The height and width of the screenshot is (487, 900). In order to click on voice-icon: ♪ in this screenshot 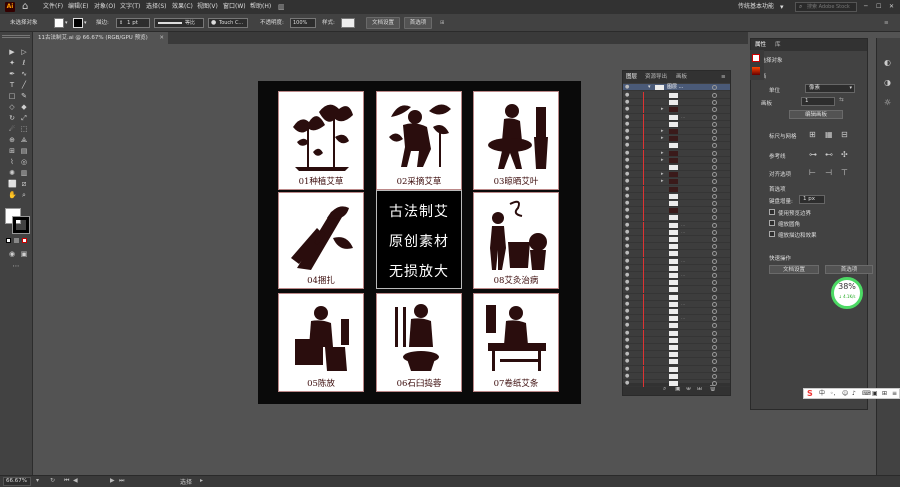, I will do `click(854, 393)`.